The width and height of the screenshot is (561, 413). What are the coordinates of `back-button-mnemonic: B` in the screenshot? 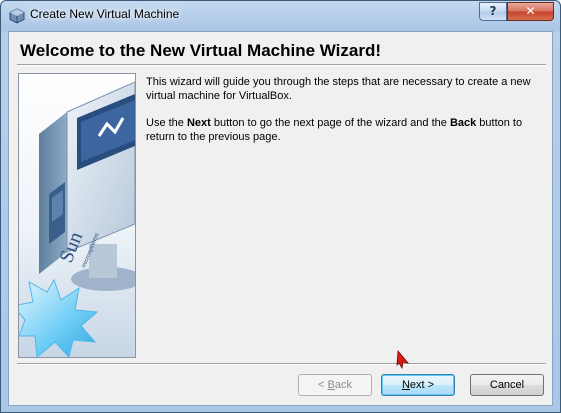 It's located at (331, 385).